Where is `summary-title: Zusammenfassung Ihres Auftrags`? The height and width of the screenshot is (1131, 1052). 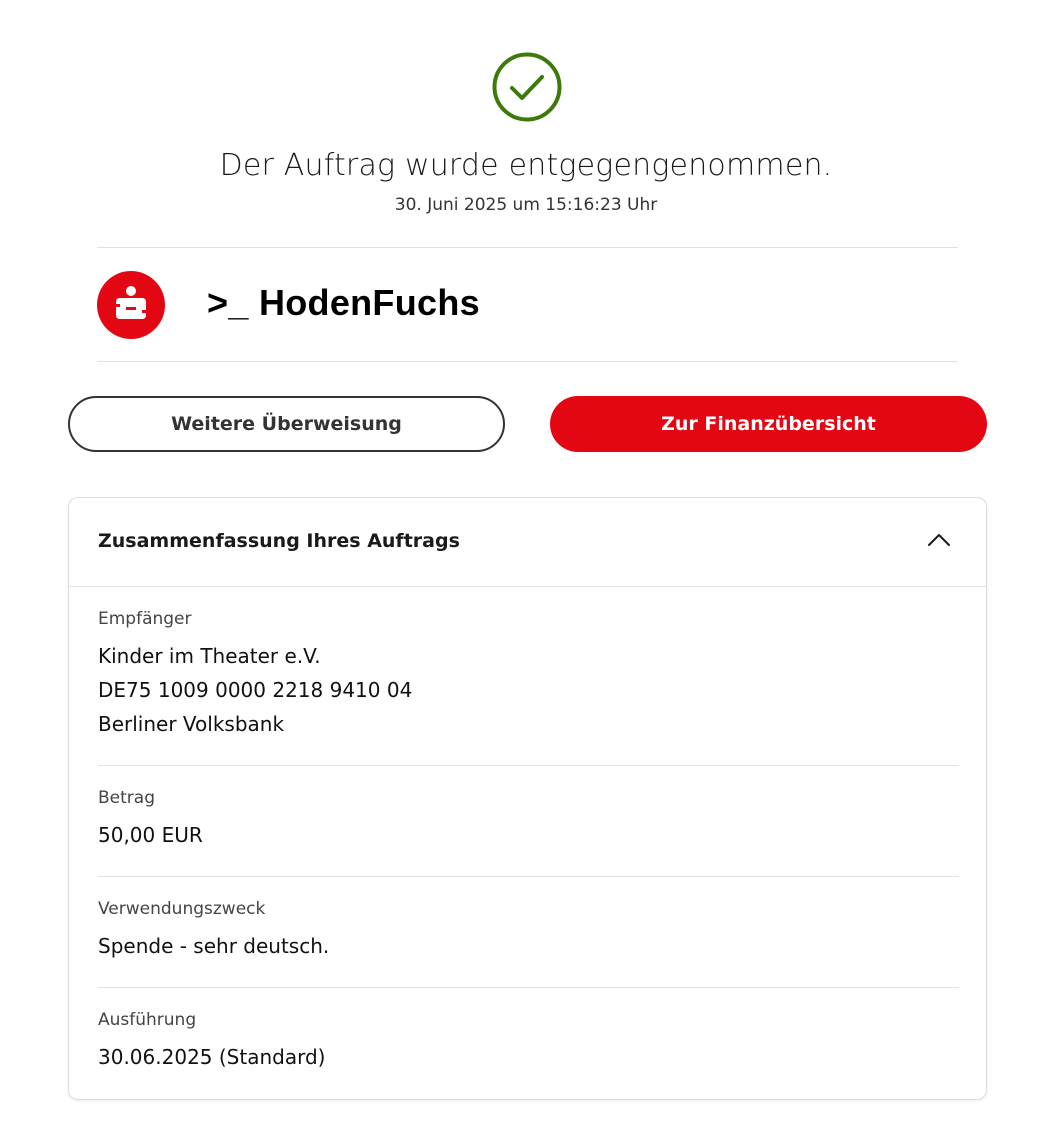
summary-title: Zusammenfassung Ihres Auftrags is located at coordinates (279, 541).